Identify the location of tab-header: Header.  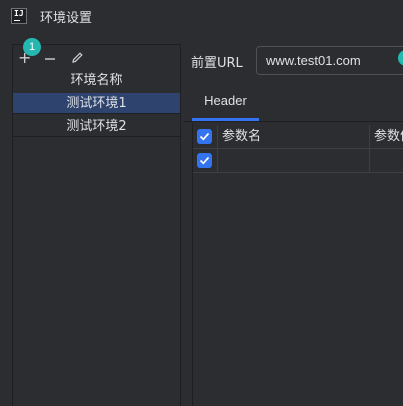
(225, 105).